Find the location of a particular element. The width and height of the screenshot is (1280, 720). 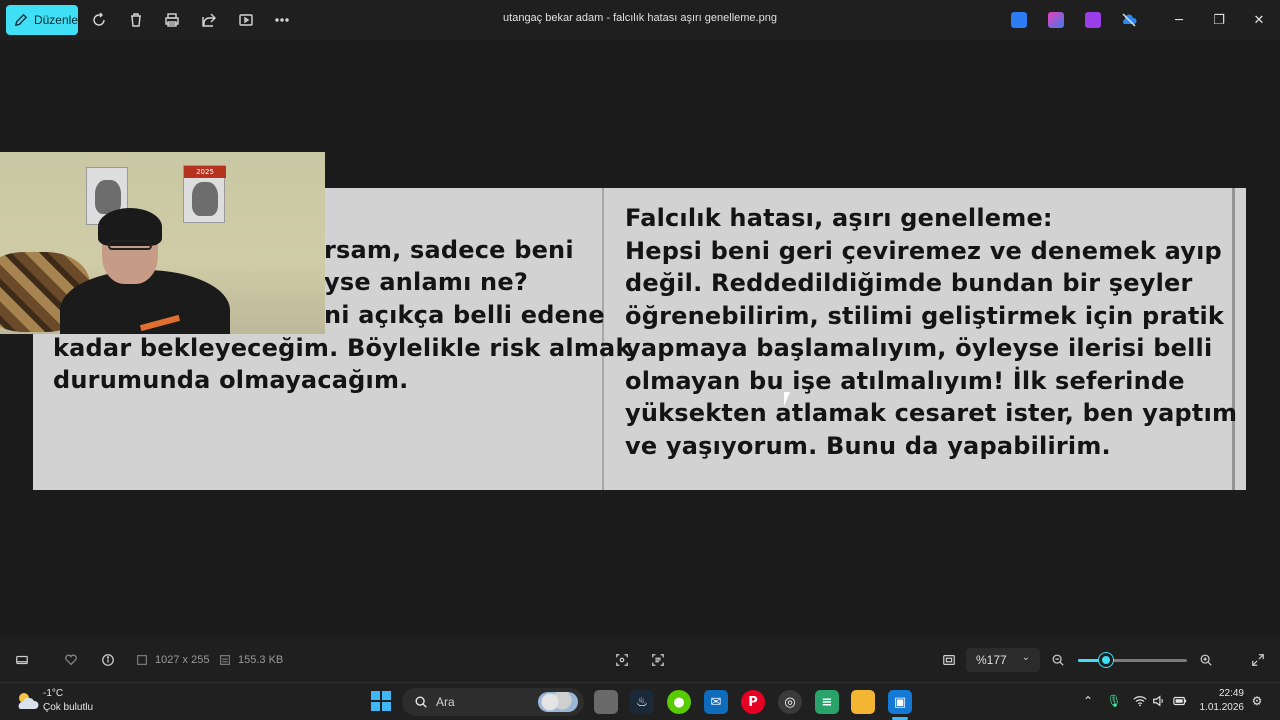

more-icon is located at coordinates (282, 20).